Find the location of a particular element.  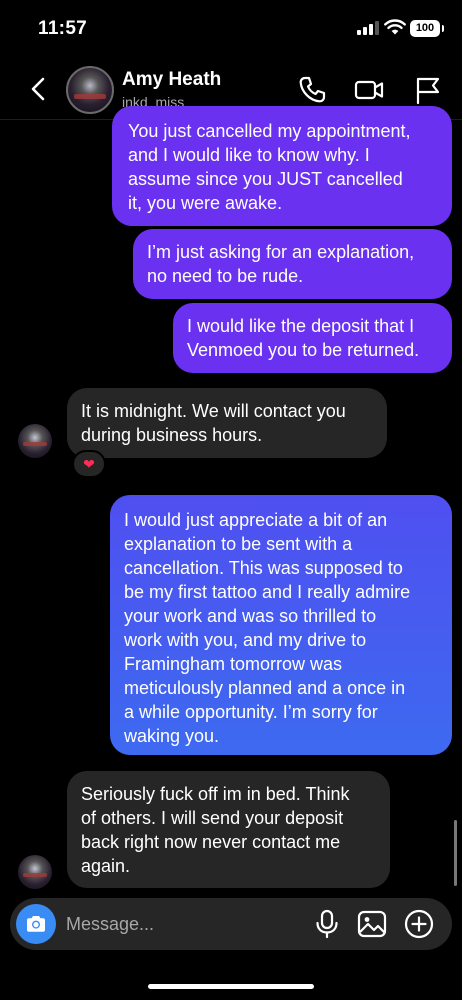

wifi-icon is located at coordinates (395, 27).